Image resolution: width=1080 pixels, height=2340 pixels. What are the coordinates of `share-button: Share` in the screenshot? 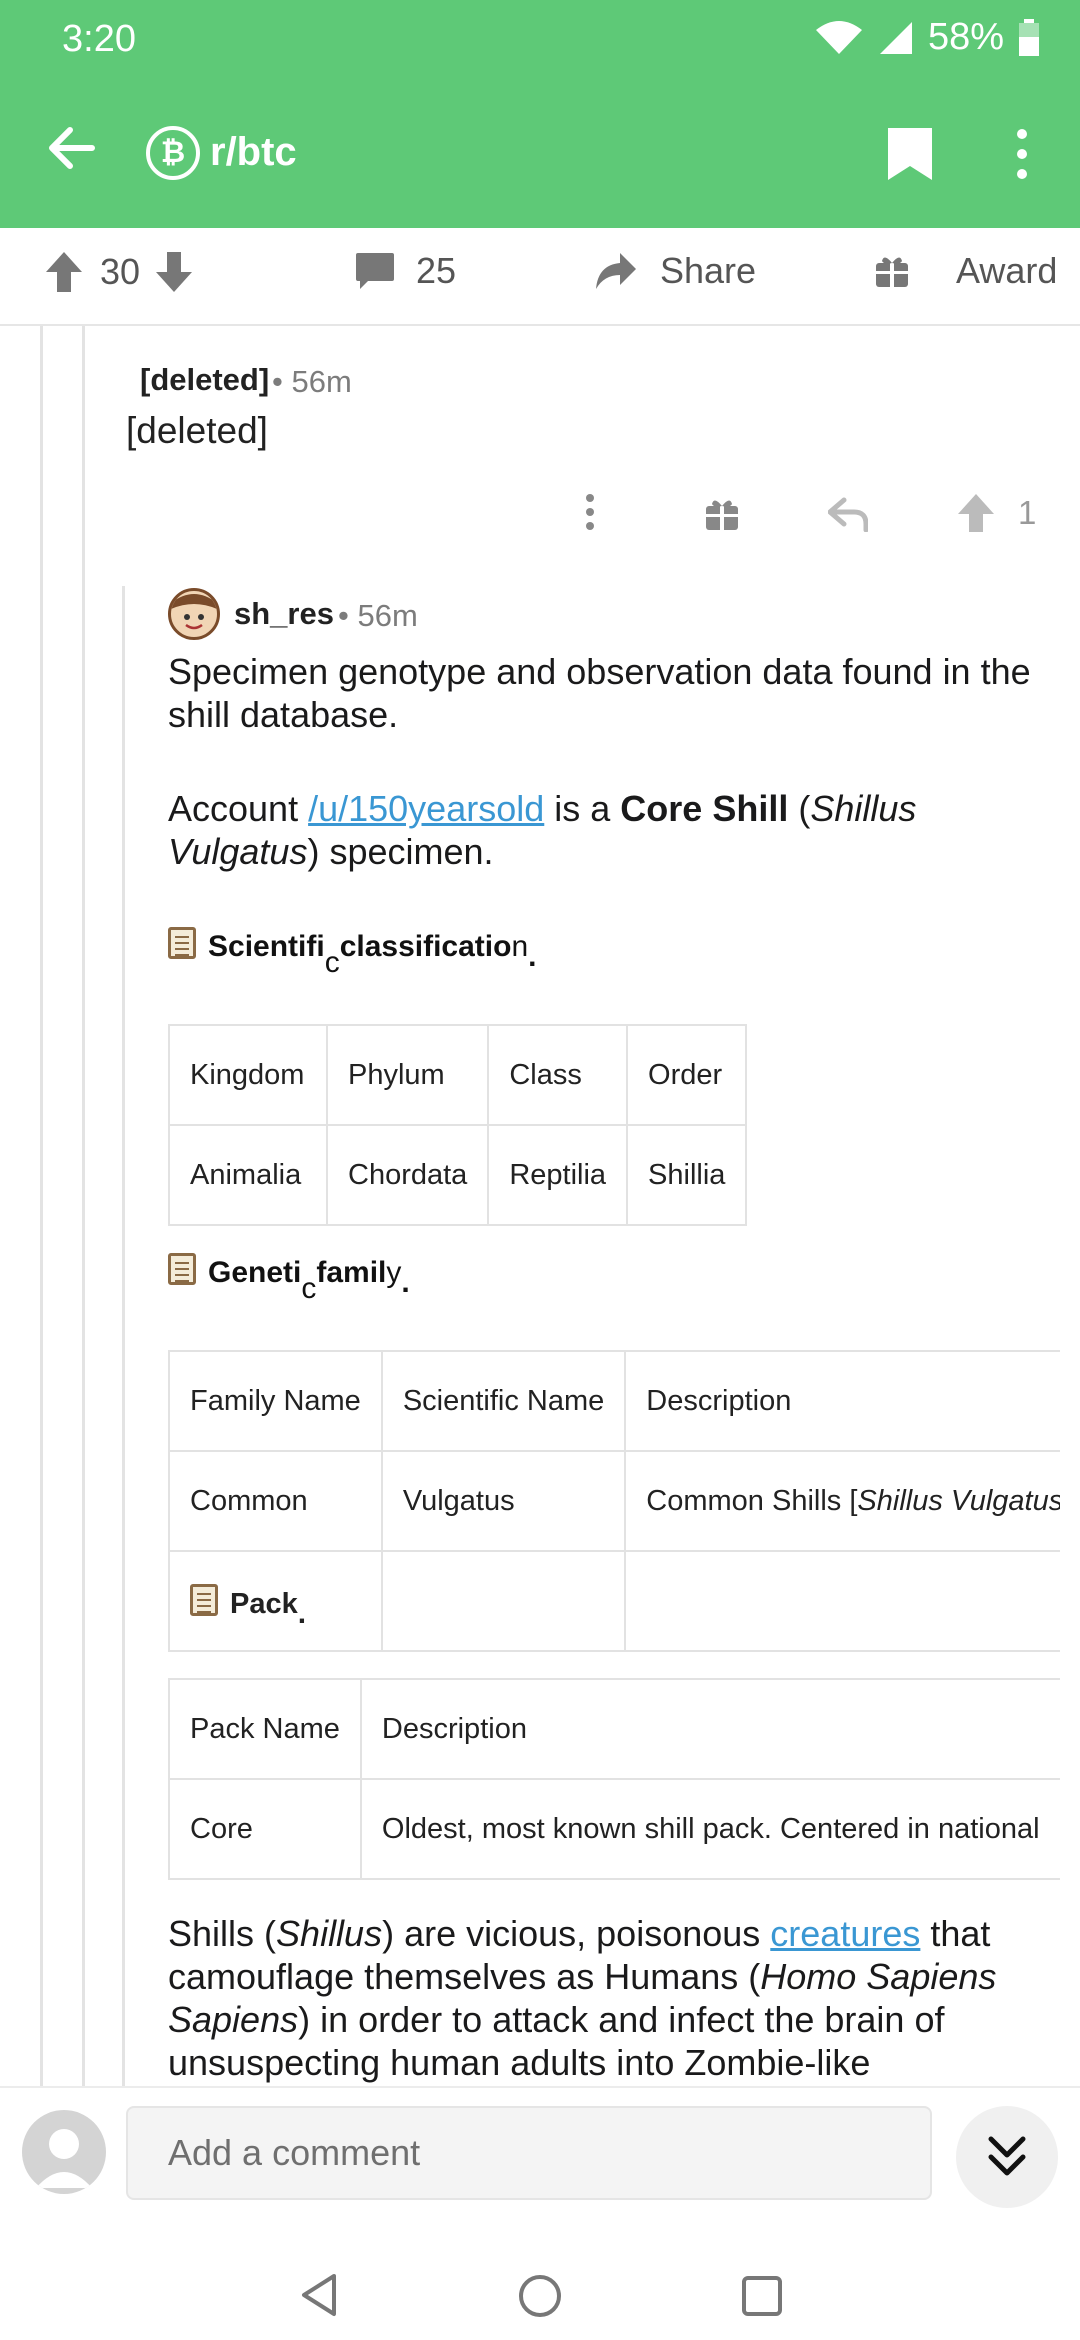 It's located at (675, 271).